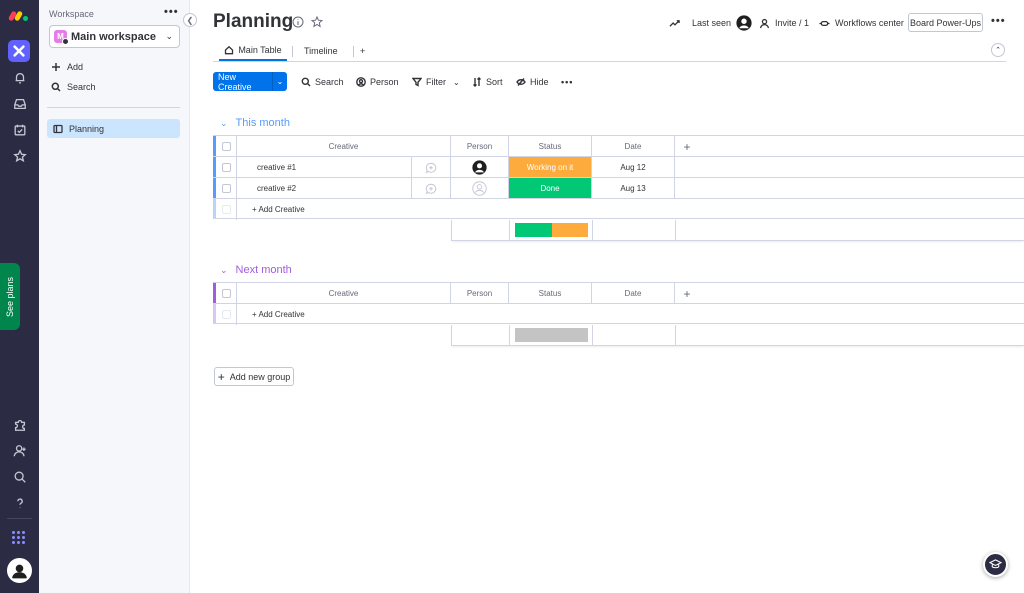 Image resolution: width=1024 pixels, height=593 pixels. I want to click on group-title: ⌄ This month, so click(255, 123).